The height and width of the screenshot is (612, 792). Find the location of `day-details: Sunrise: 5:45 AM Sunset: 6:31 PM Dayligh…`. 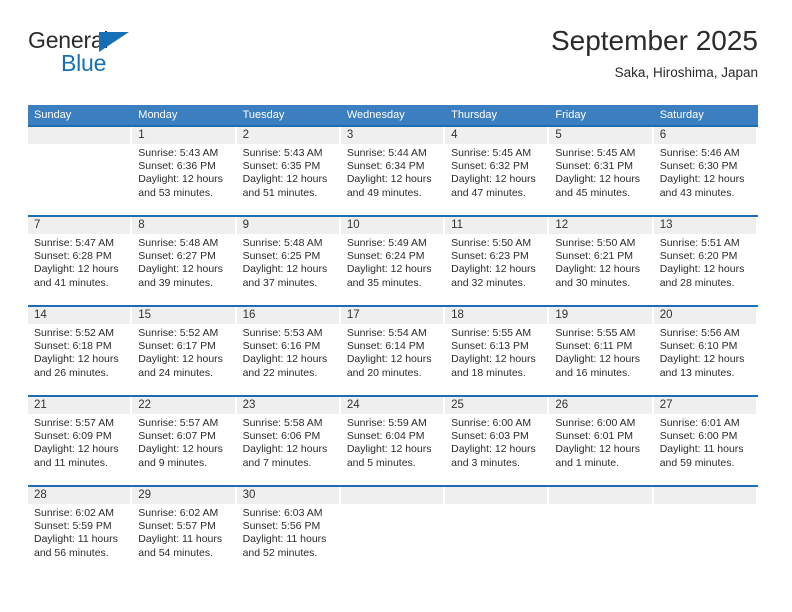

day-details: Sunrise: 5:45 AM Sunset: 6:31 PM Dayligh… is located at coordinates (600, 172).